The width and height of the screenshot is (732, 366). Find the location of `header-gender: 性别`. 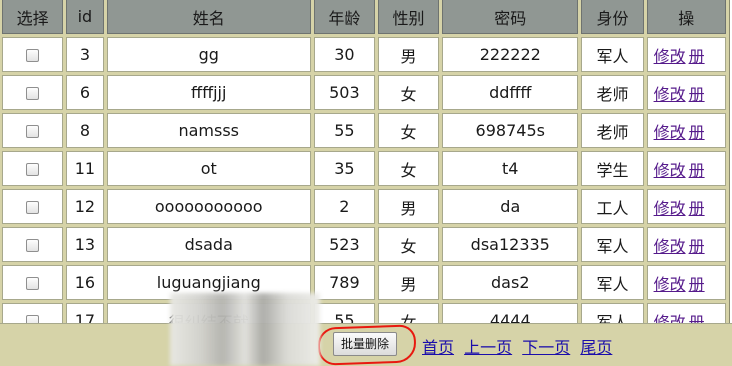

header-gender: 性别 is located at coordinates (408, 17).